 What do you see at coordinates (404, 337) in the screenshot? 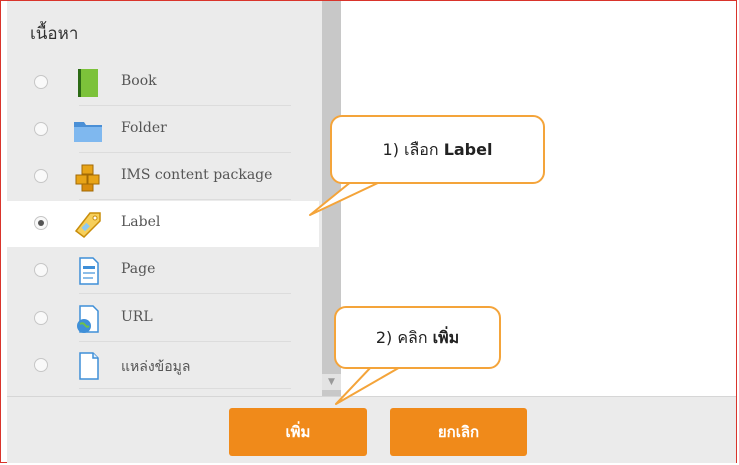
I see `callout-step2-text: 2) คลิก` at bounding box center [404, 337].